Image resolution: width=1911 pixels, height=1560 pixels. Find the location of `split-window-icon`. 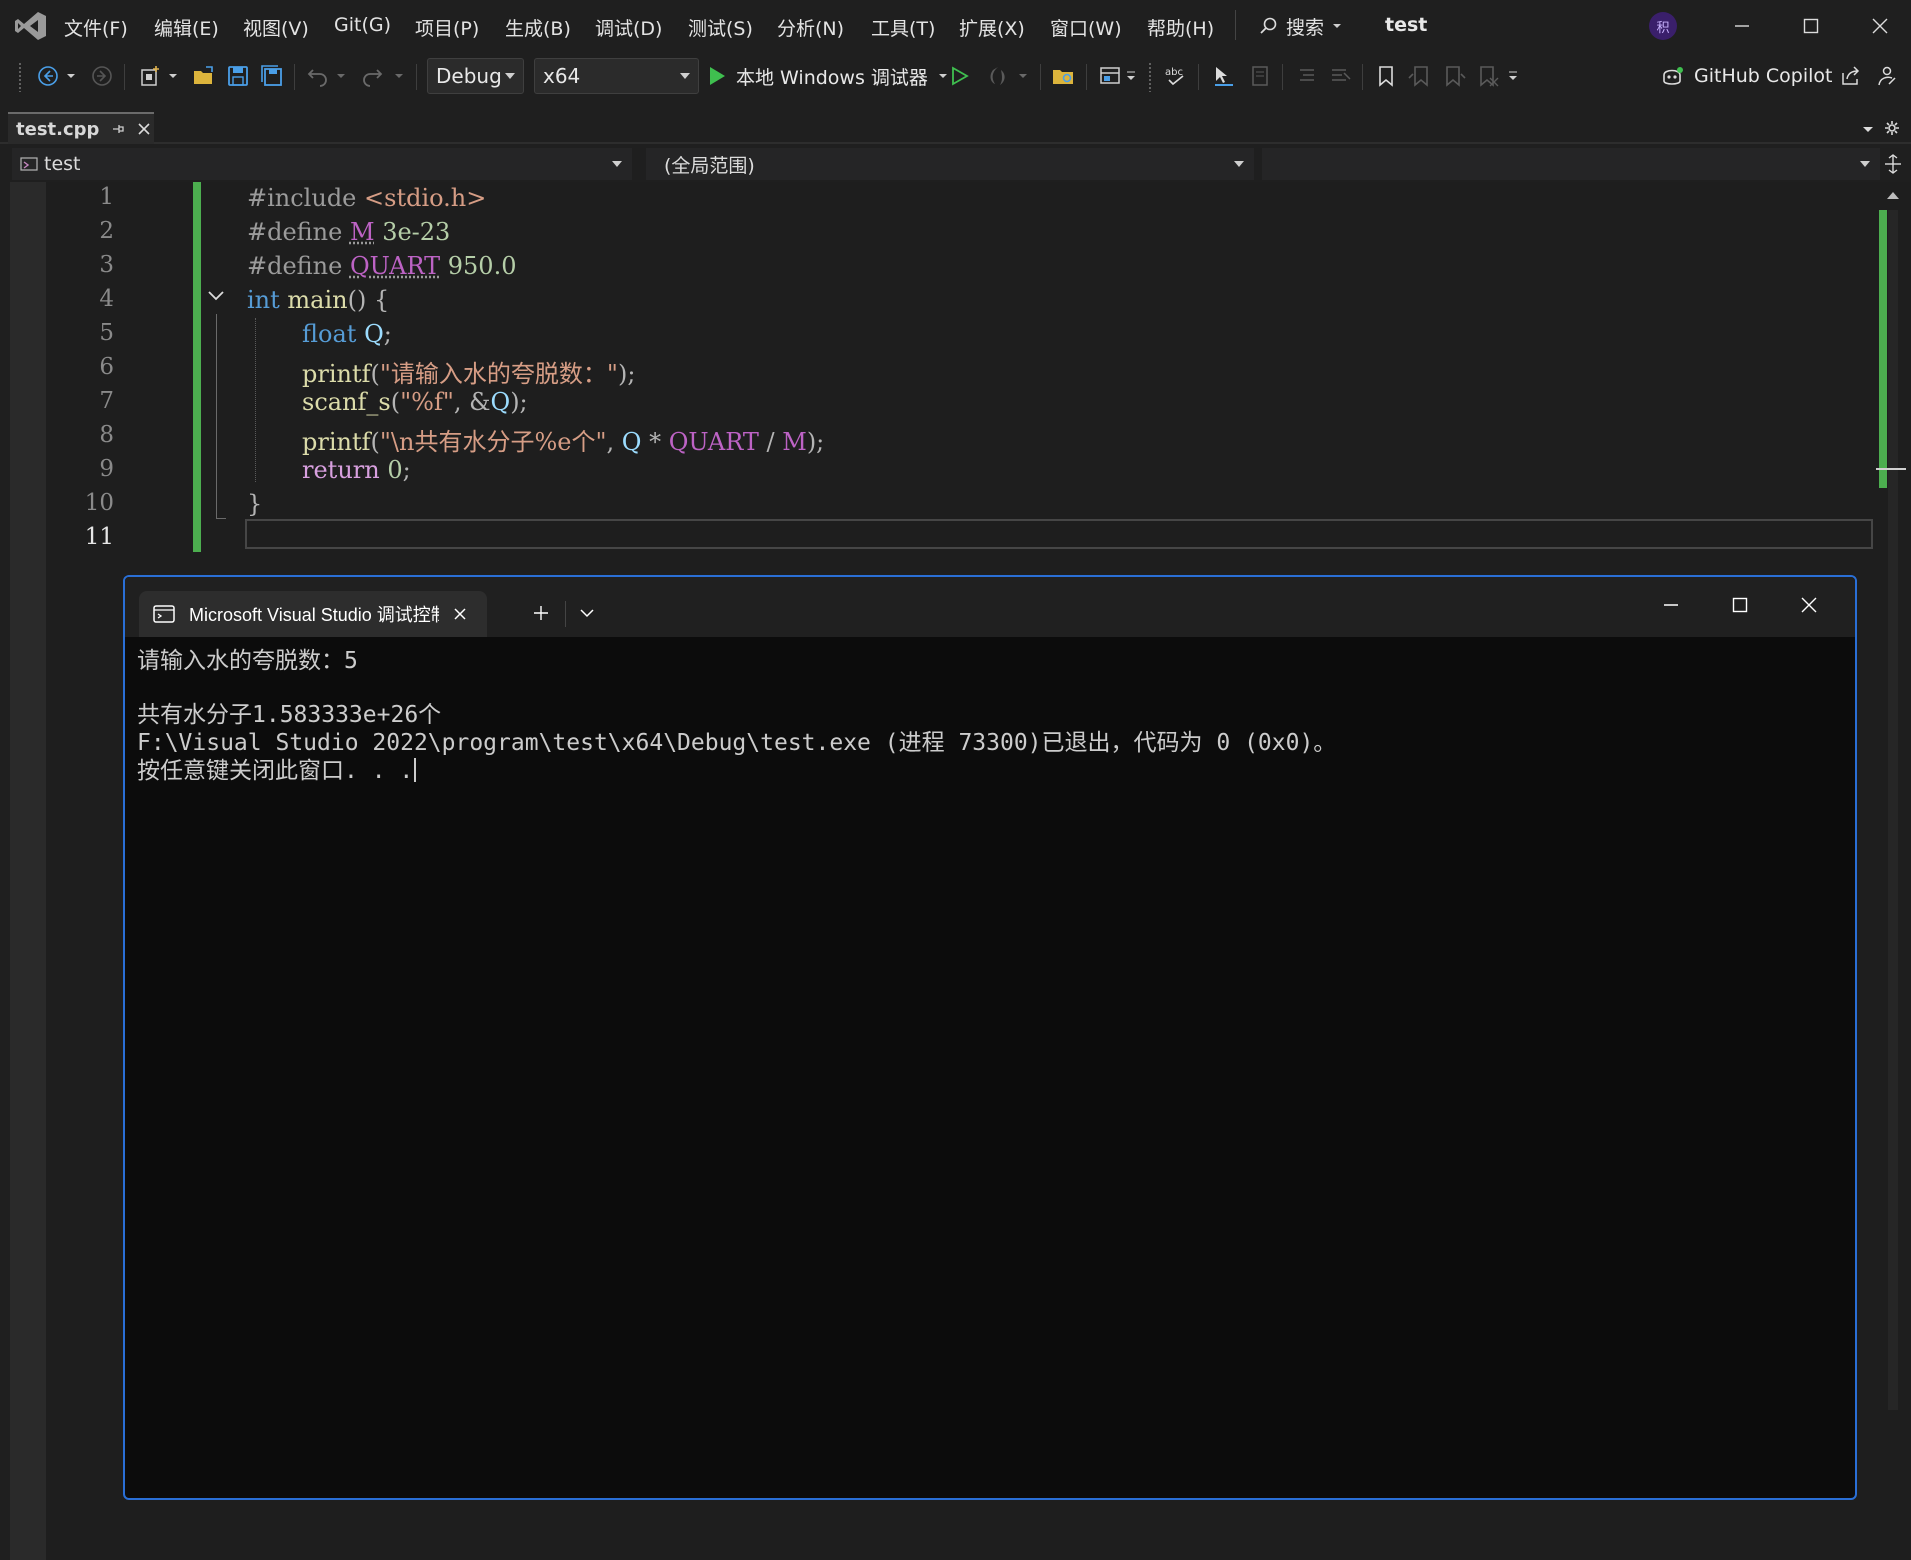

split-window-icon is located at coordinates (1893, 164).